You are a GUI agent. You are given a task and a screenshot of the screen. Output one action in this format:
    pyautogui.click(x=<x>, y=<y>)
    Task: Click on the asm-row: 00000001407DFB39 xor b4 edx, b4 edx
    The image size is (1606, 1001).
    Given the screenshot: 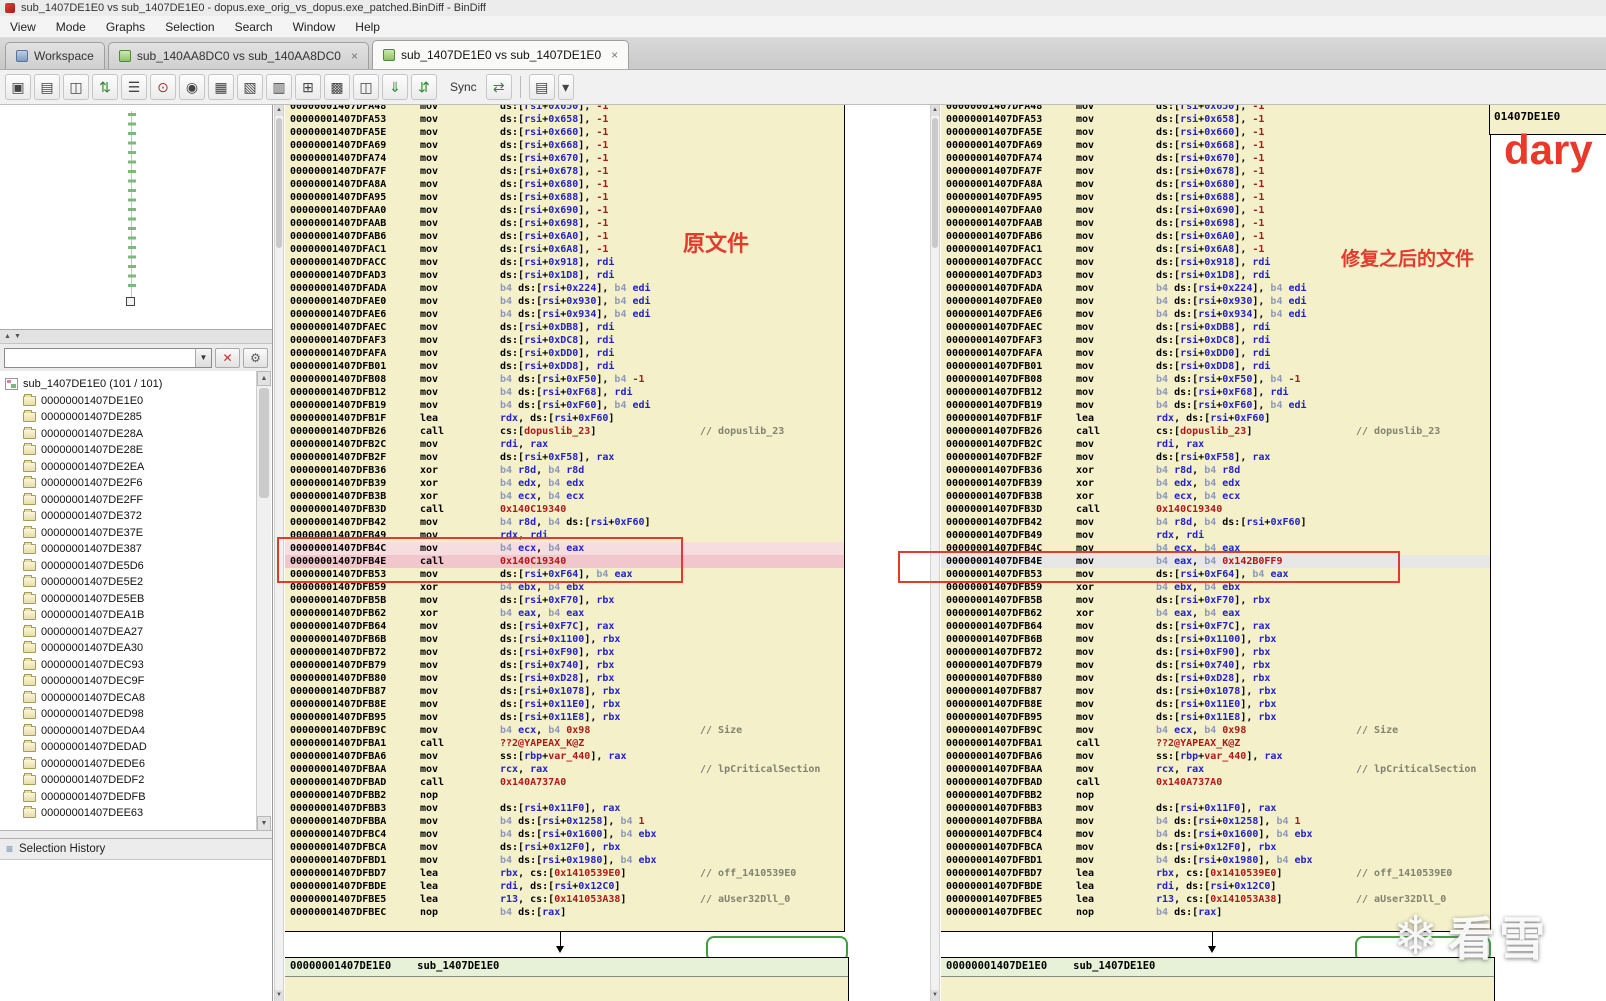 What is the action you would take?
    pyautogui.click(x=1215, y=483)
    